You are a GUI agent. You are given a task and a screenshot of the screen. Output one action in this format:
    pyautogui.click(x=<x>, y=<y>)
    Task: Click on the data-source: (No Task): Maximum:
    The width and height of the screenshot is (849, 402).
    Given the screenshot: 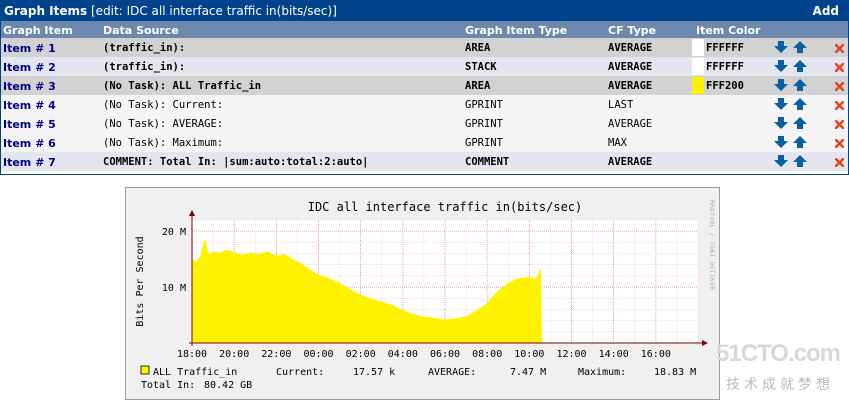 What is the action you would take?
    pyautogui.click(x=163, y=143)
    